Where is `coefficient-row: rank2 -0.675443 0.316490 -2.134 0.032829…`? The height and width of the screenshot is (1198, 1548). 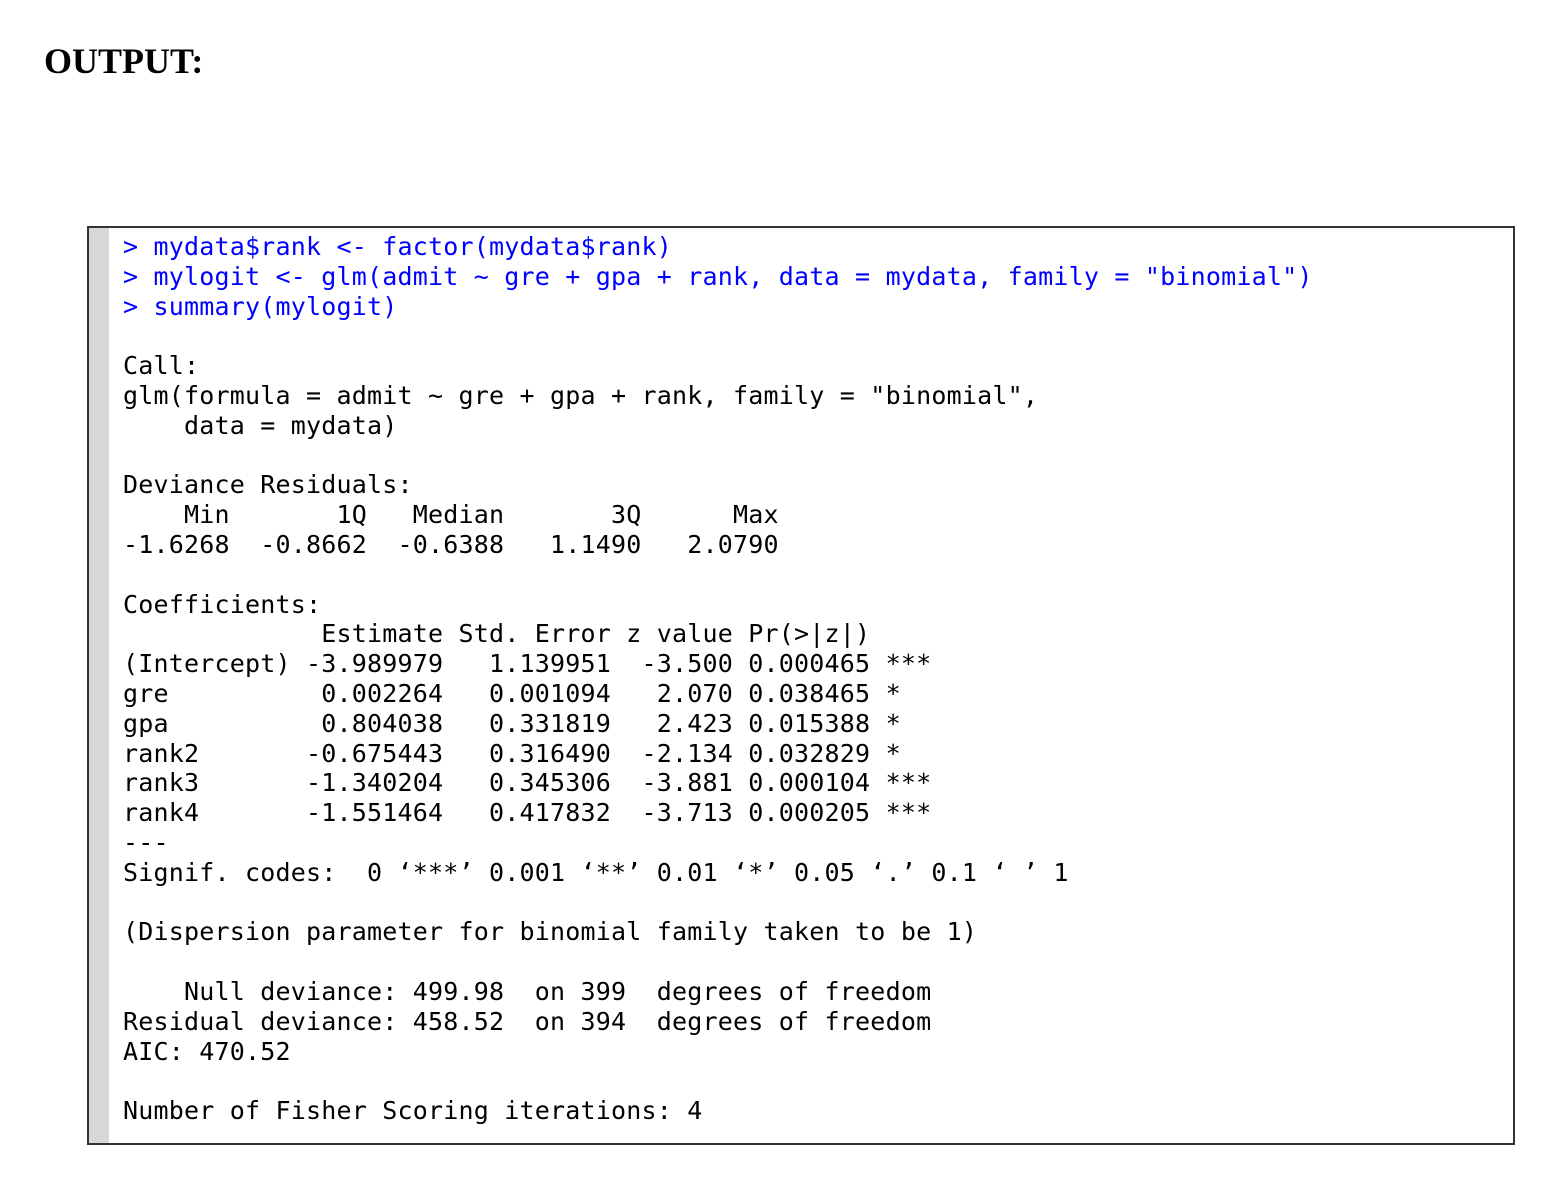 coefficient-row: rank2 -0.675443 0.316490 -2.134 0.032829… is located at coordinates (512, 753).